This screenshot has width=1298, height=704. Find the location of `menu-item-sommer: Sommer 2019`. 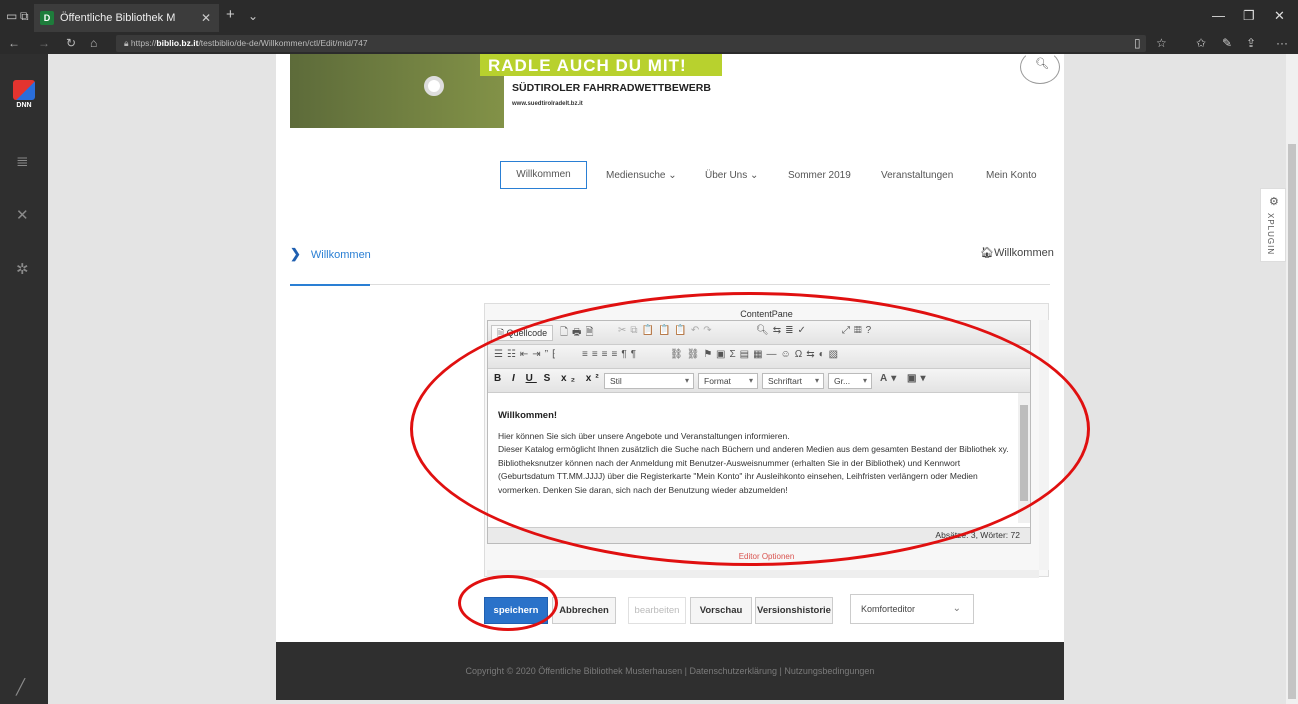

menu-item-sommer: Sommer 2019 is located at coordinates (819, 175).